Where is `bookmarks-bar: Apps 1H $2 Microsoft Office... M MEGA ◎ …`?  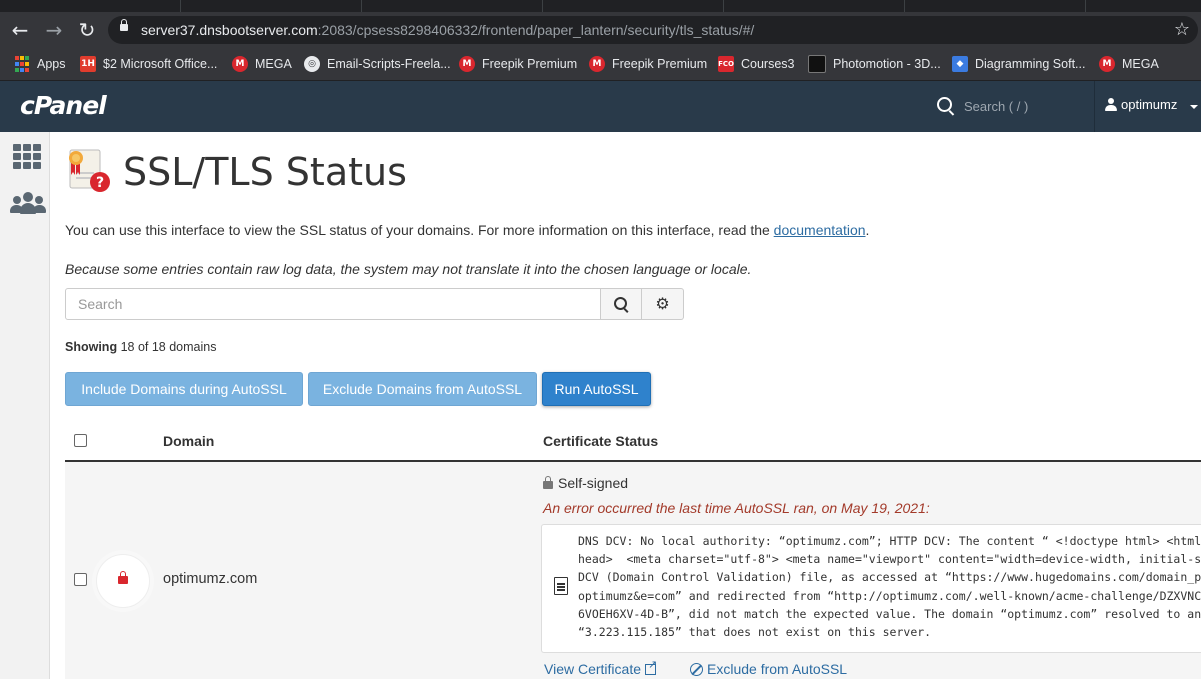 bookmarks-bar: Apps 1H $2 Microsoft Office... M MEGA ◎ … is located at coordinates (600, 64).